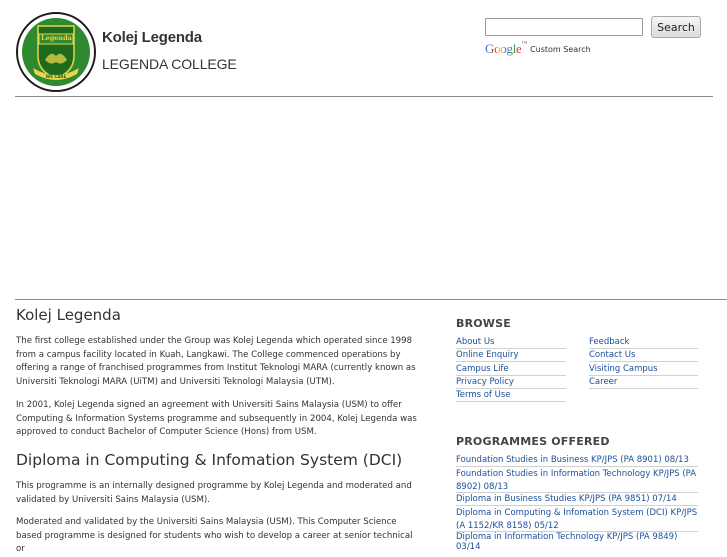 Image resolution: width=727 pixels, height=557 pixels. I want to click on banner-divider, so click(371, 299).